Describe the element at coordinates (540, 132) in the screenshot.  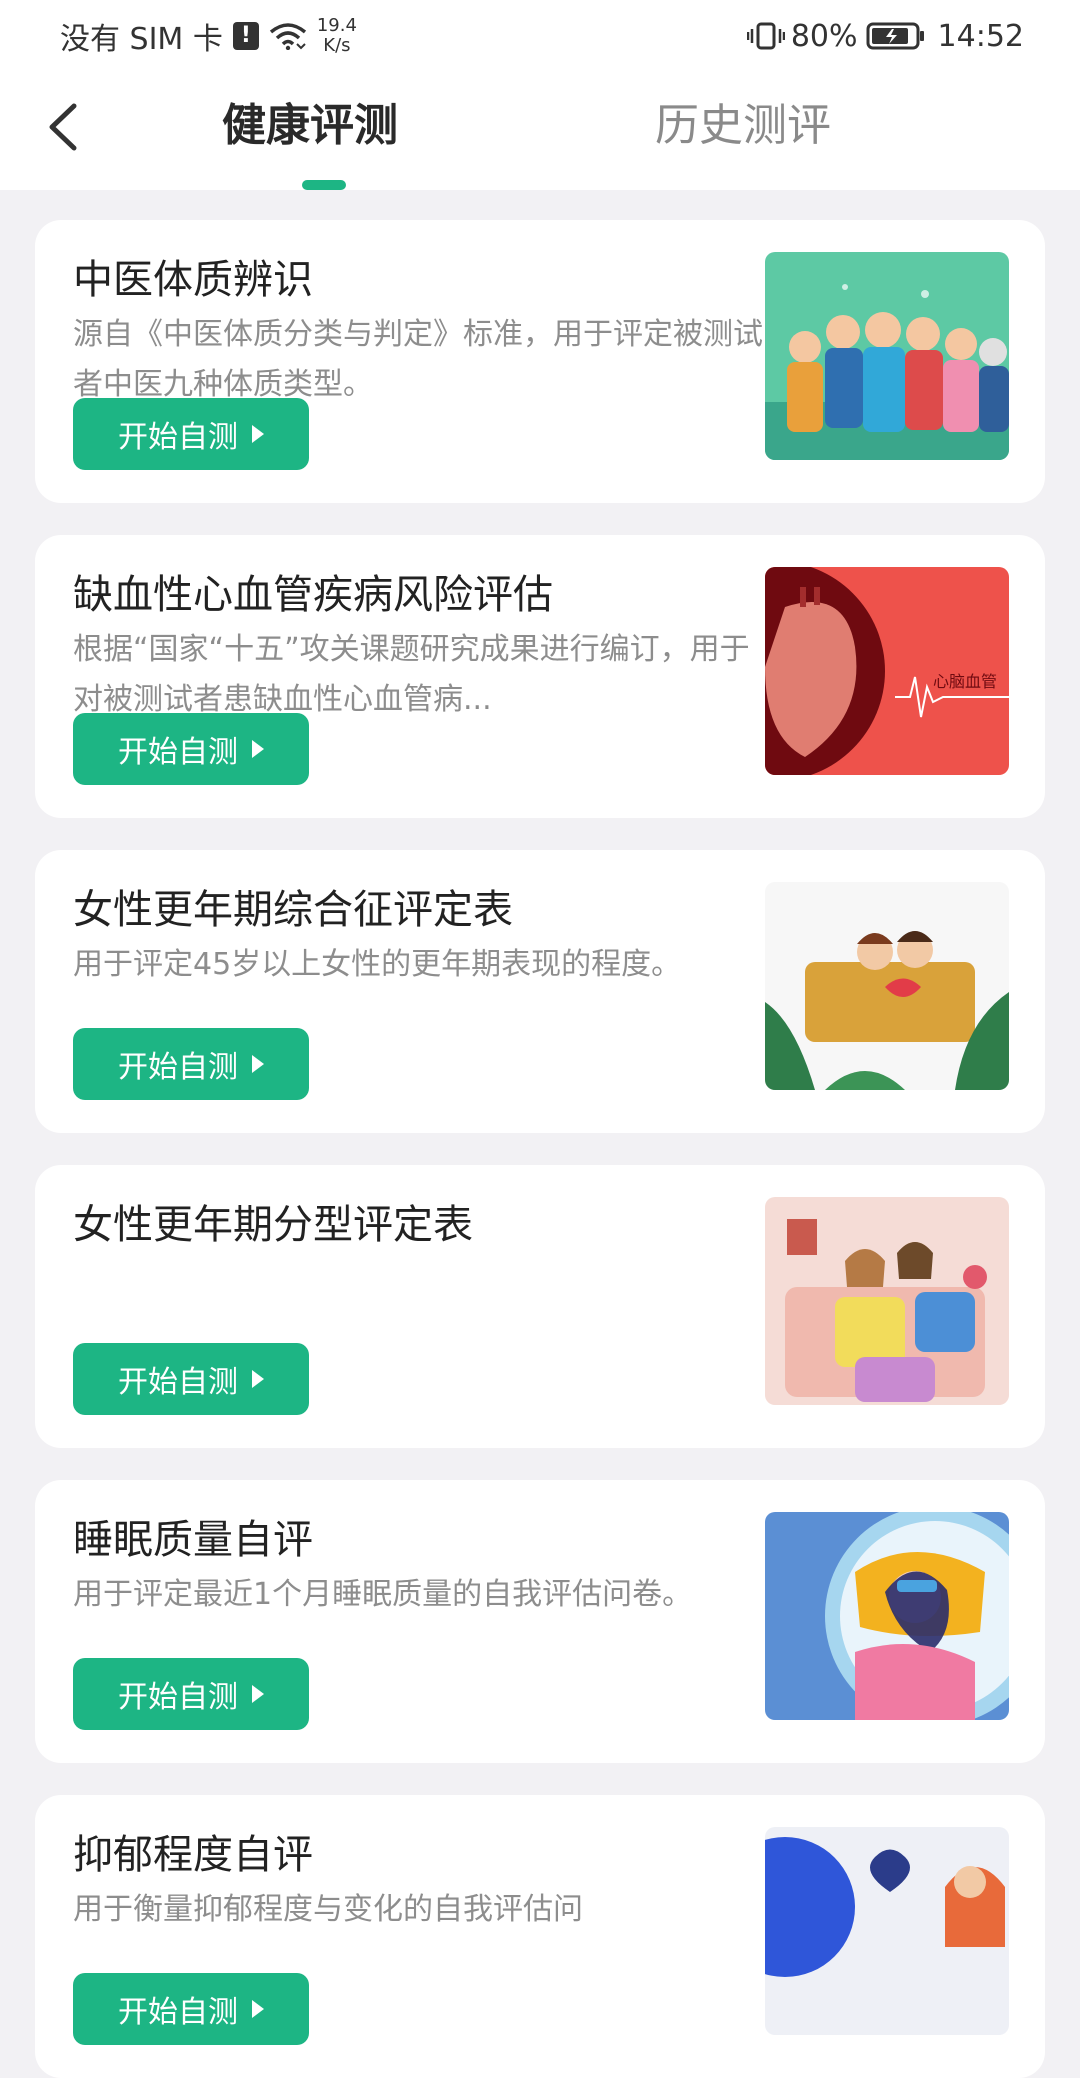
I see `top-nav: 健康评测 历史测评` at that location.